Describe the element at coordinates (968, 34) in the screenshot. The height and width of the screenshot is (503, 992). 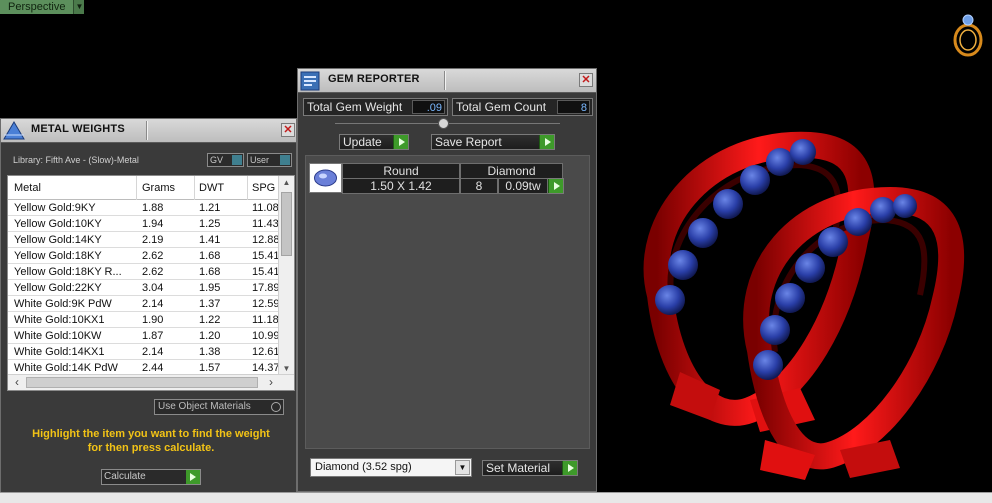
I see `ring-icon` at that location.